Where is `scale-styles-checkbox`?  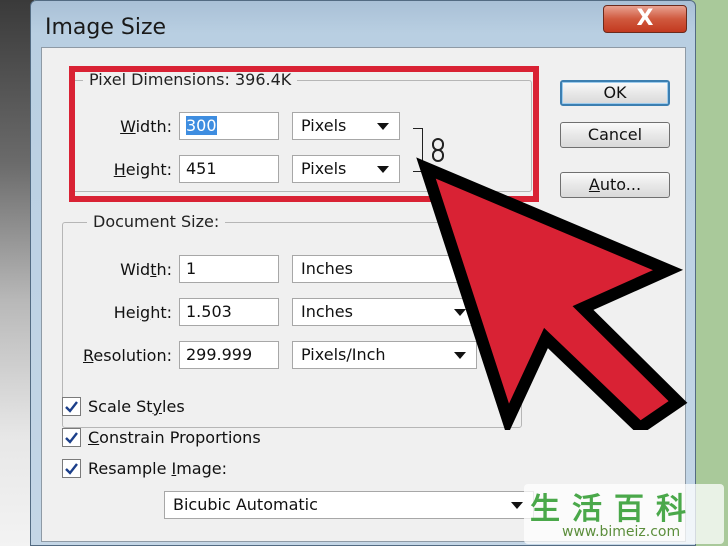 scale-styles-checkbox is located at coordinates (71, 406).